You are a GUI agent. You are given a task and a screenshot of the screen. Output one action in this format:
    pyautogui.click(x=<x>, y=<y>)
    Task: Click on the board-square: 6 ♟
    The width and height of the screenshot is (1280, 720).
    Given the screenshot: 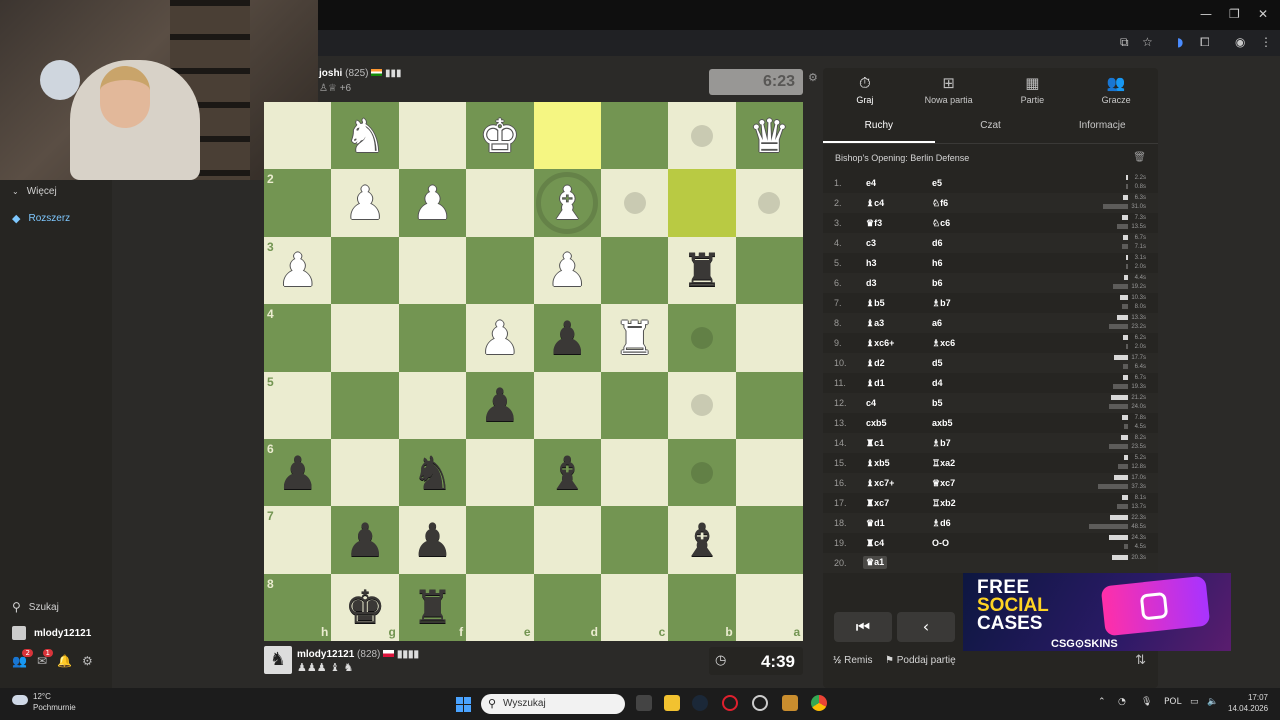 What is the action you would take?
    pyautogui.click(x=298, y=472)
    